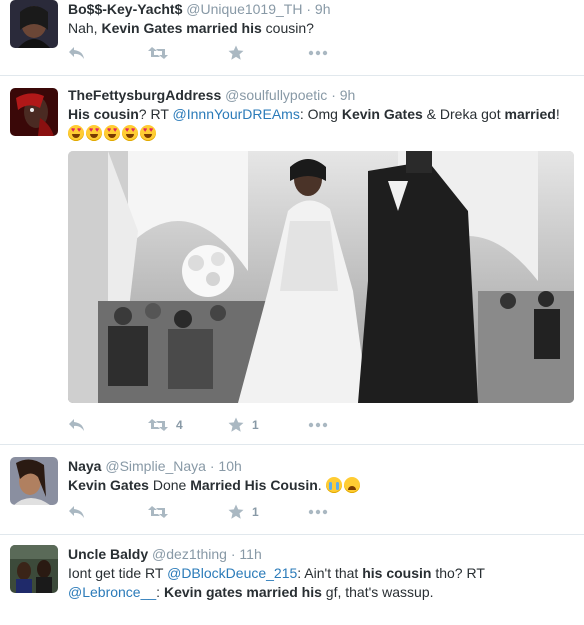 This screenshot has width=584, height=625. I want to click on tweet-header: Uncle Baldy @dez1thing · 11h, so click(320, 554).